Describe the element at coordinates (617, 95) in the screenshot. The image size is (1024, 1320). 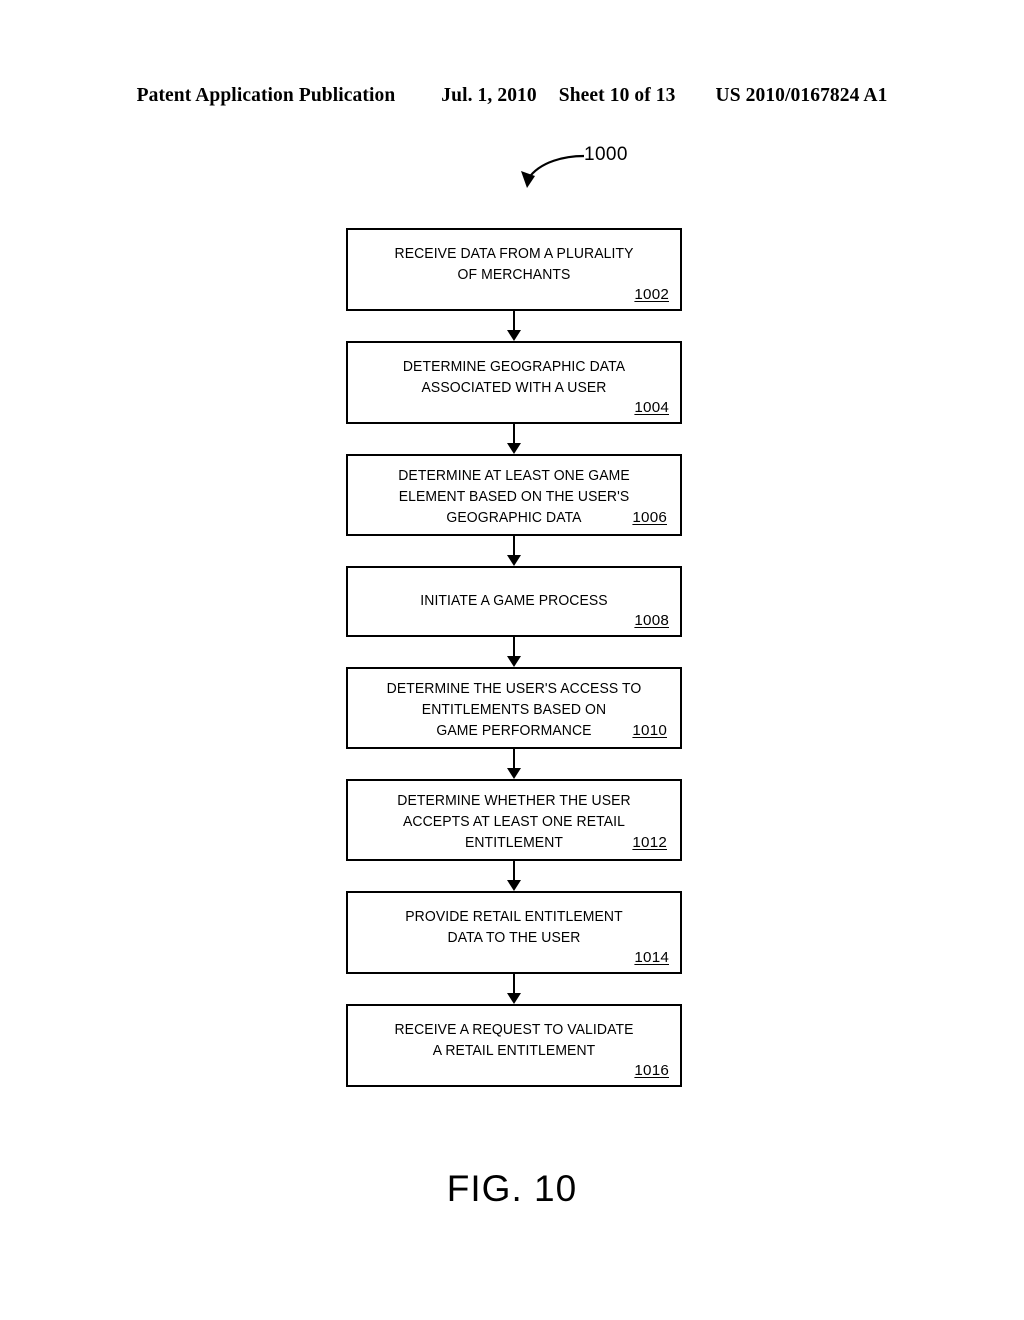
I see `header-sheet-number: Sheet 10 of 13` at that location.